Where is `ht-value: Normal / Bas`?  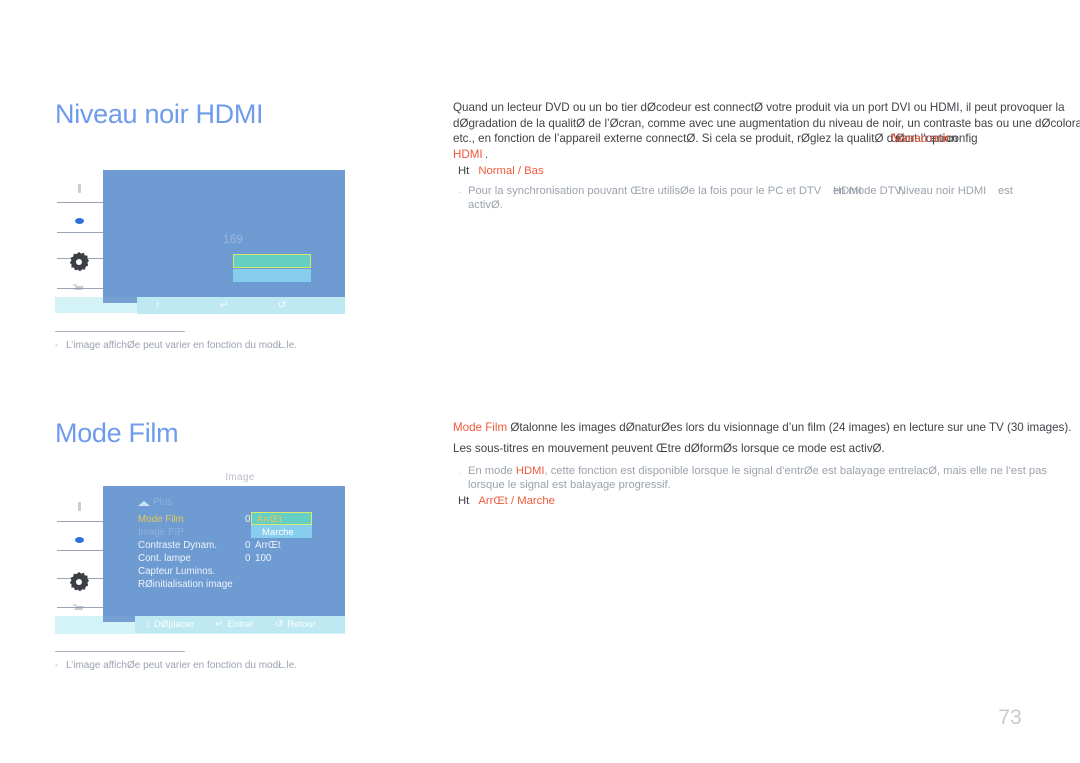 ht-value: Normal / Bas is located at coordinates (511, 171).